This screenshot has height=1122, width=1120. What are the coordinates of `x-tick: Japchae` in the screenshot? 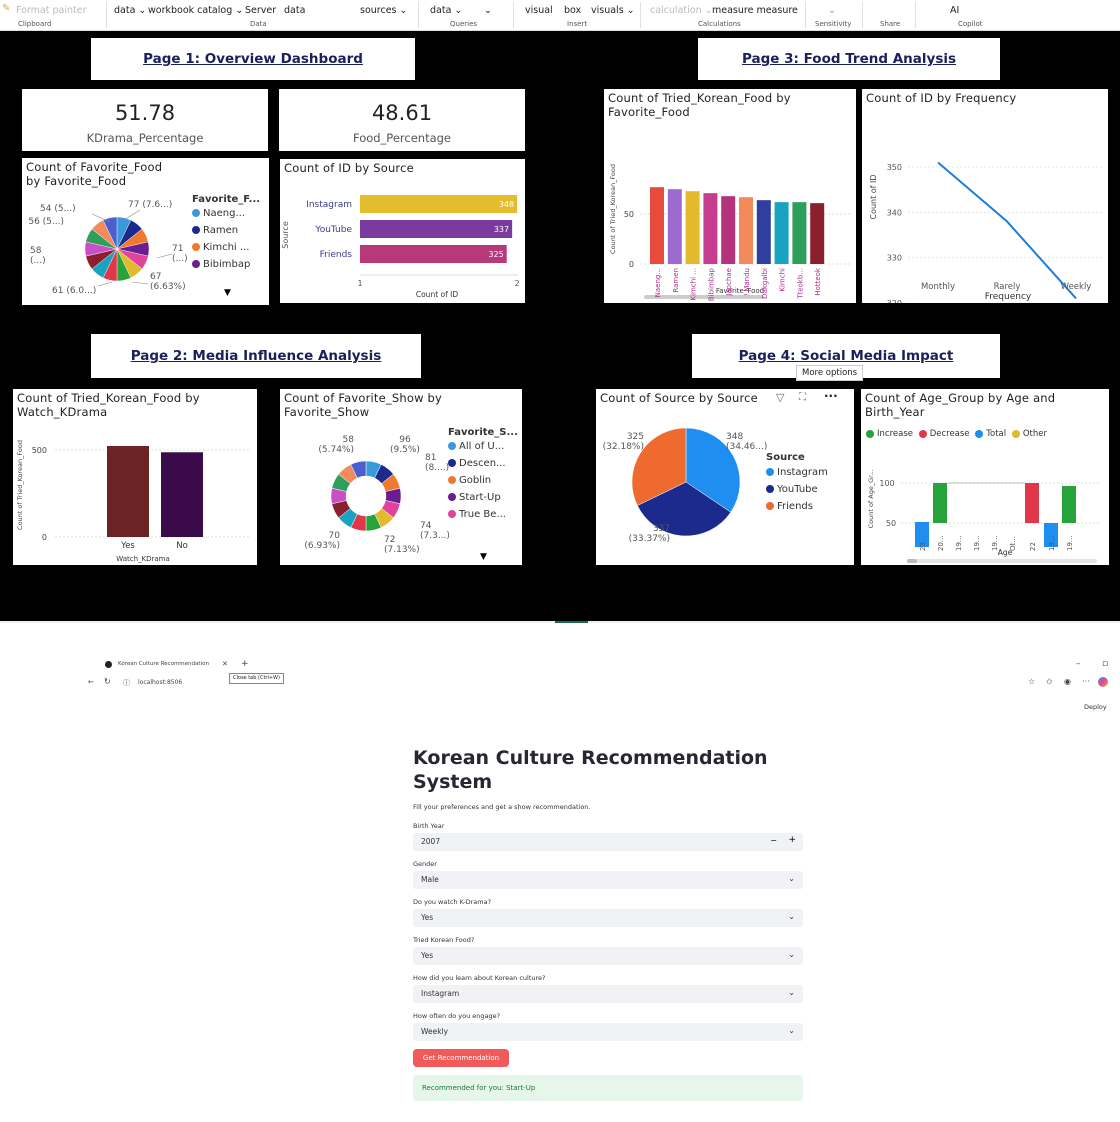 It's located at (729, 282).